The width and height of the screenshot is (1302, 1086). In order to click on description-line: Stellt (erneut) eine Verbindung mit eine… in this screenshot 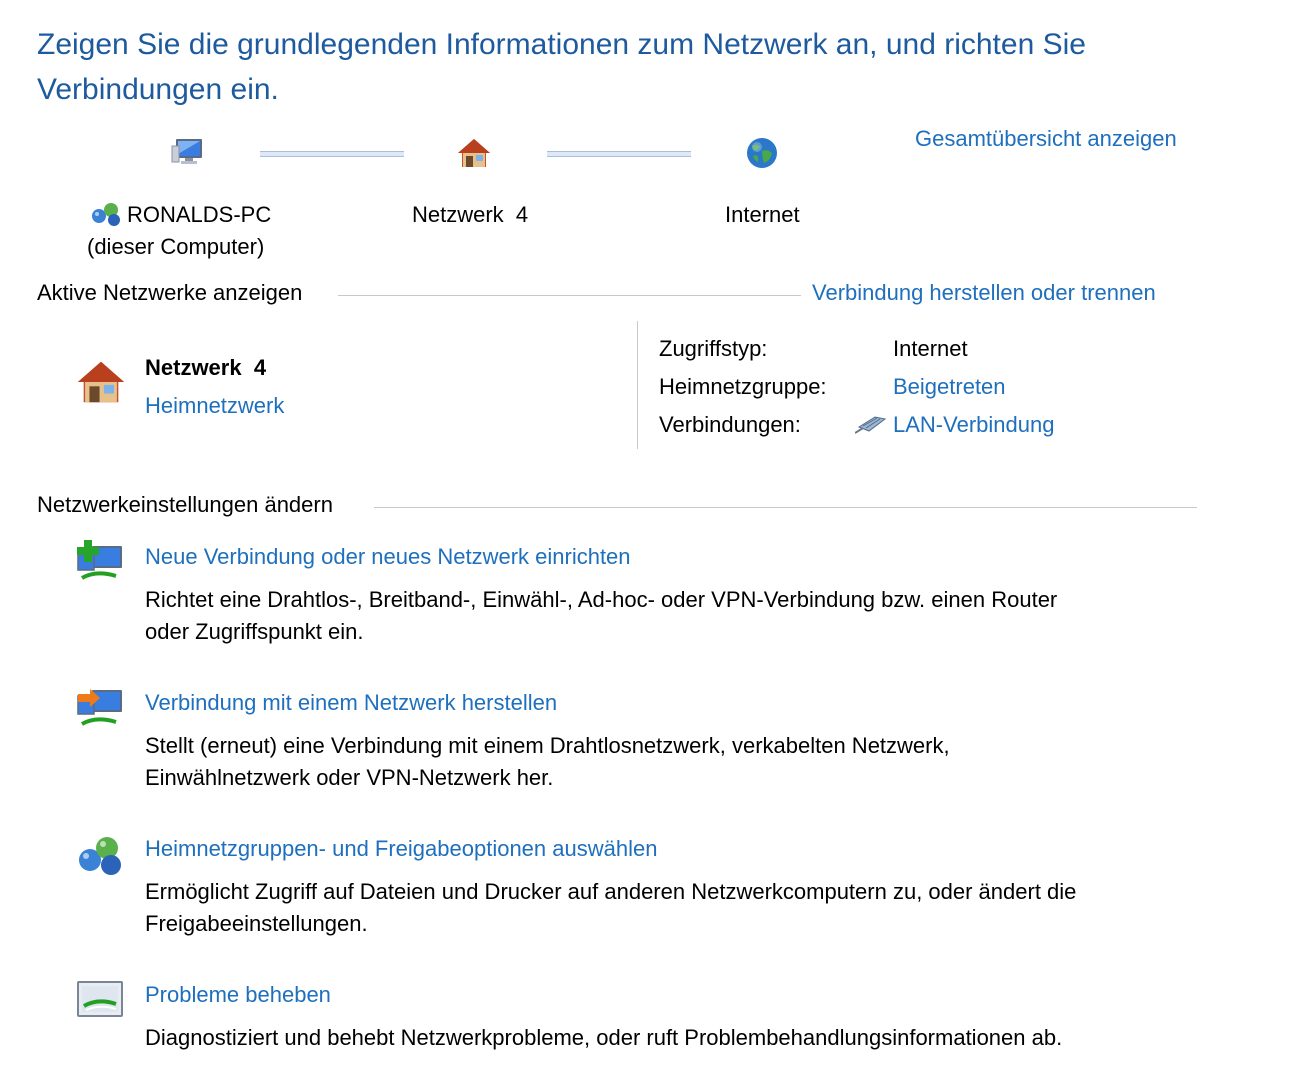, I will do `click(547, 745)`.